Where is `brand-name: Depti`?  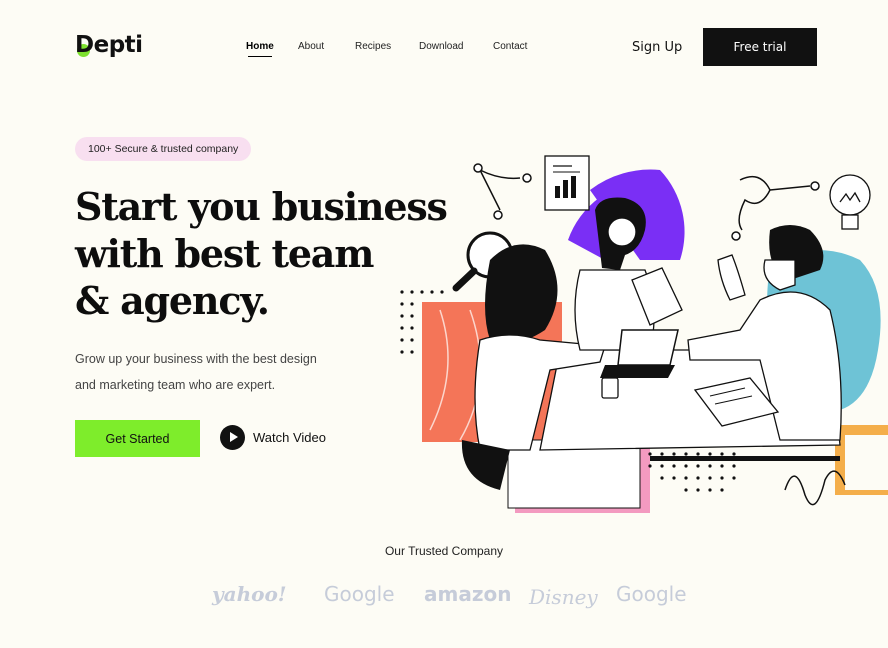 brand-name: Depti is located at coordinates (109, 45).